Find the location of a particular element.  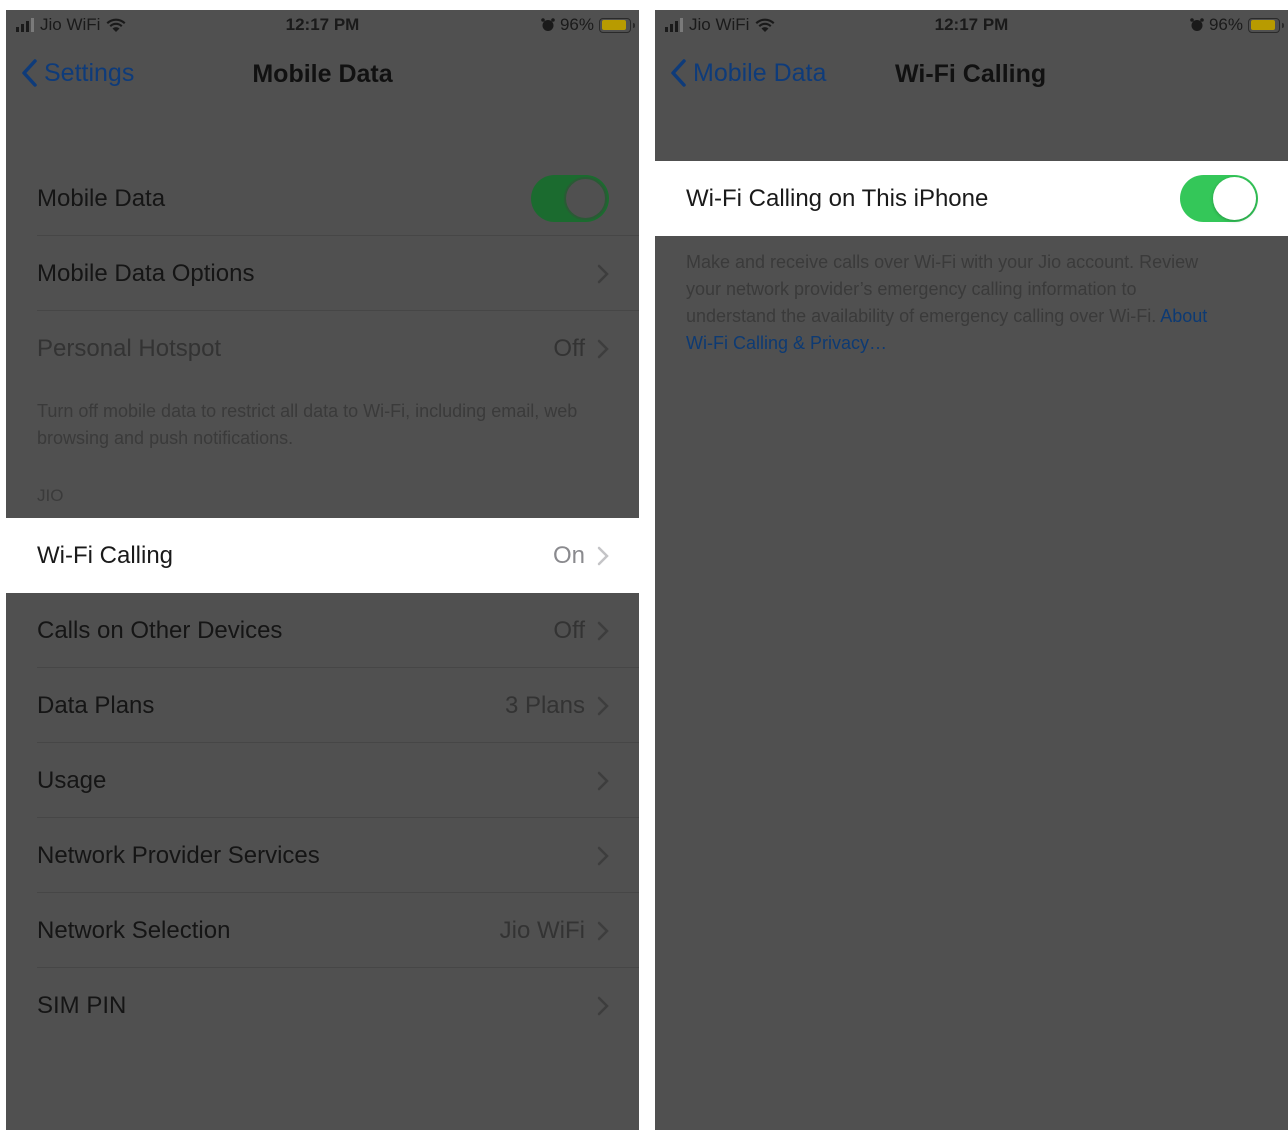

navigation-bar: Mobile Data Wi-Fi Calling is located at coordinates (971, 75).